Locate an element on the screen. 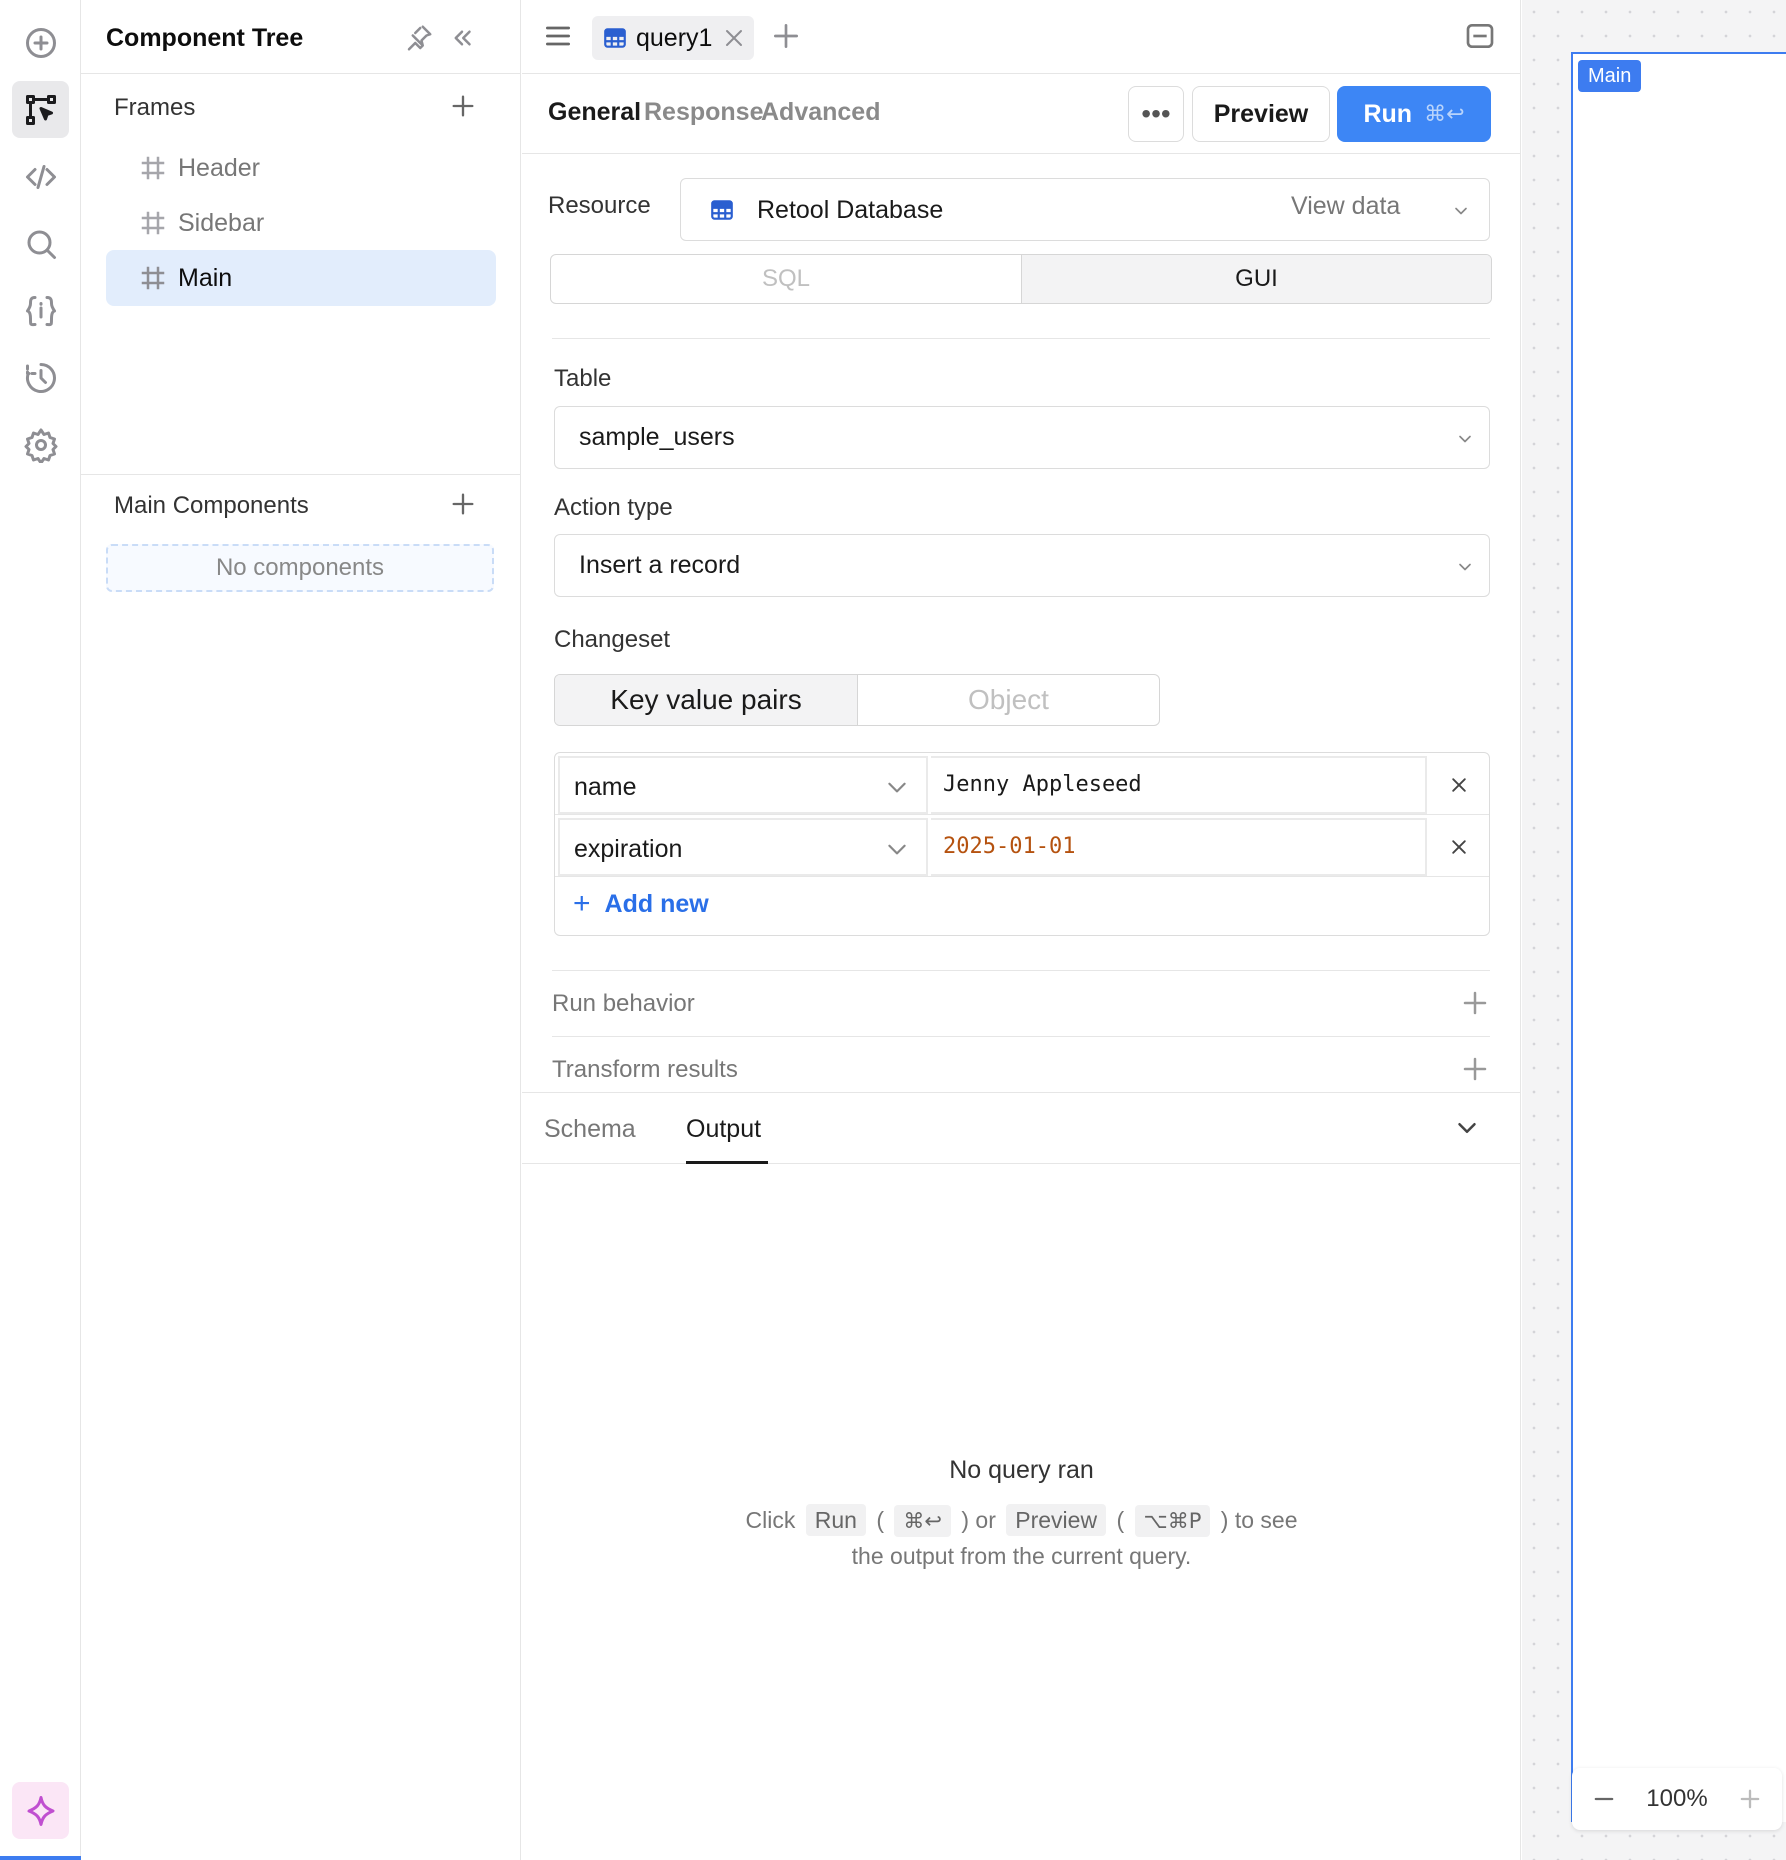  query-list-button is located at coordinates (560, 38).